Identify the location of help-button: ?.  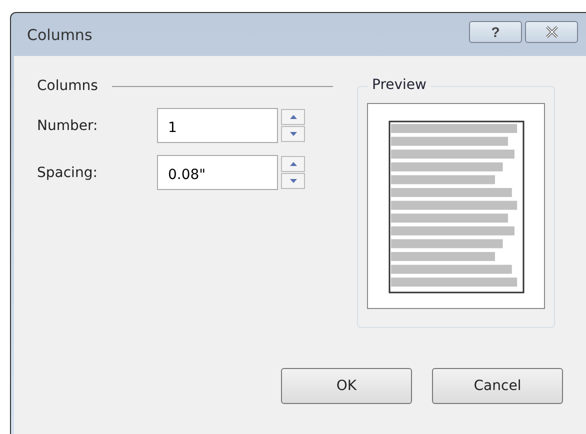
(495, 31).